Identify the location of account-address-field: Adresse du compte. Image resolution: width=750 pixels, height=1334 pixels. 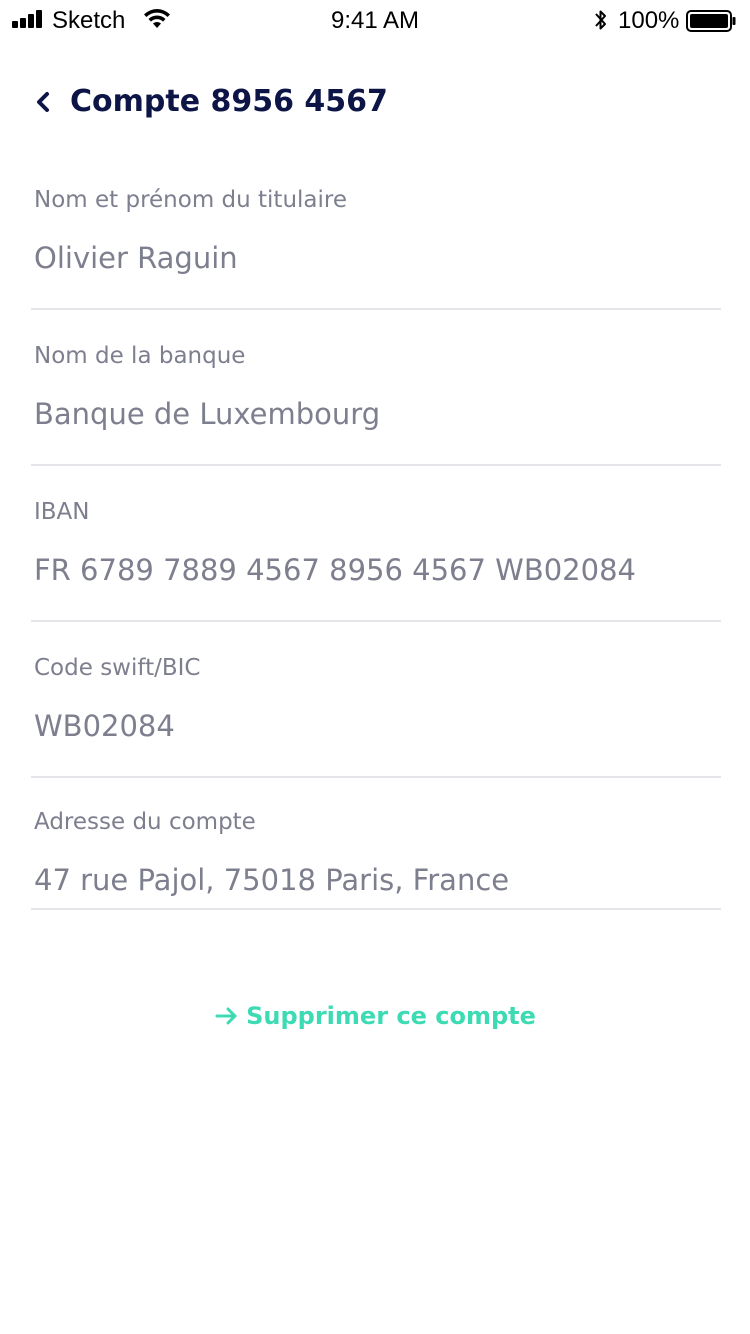
(375, 832).